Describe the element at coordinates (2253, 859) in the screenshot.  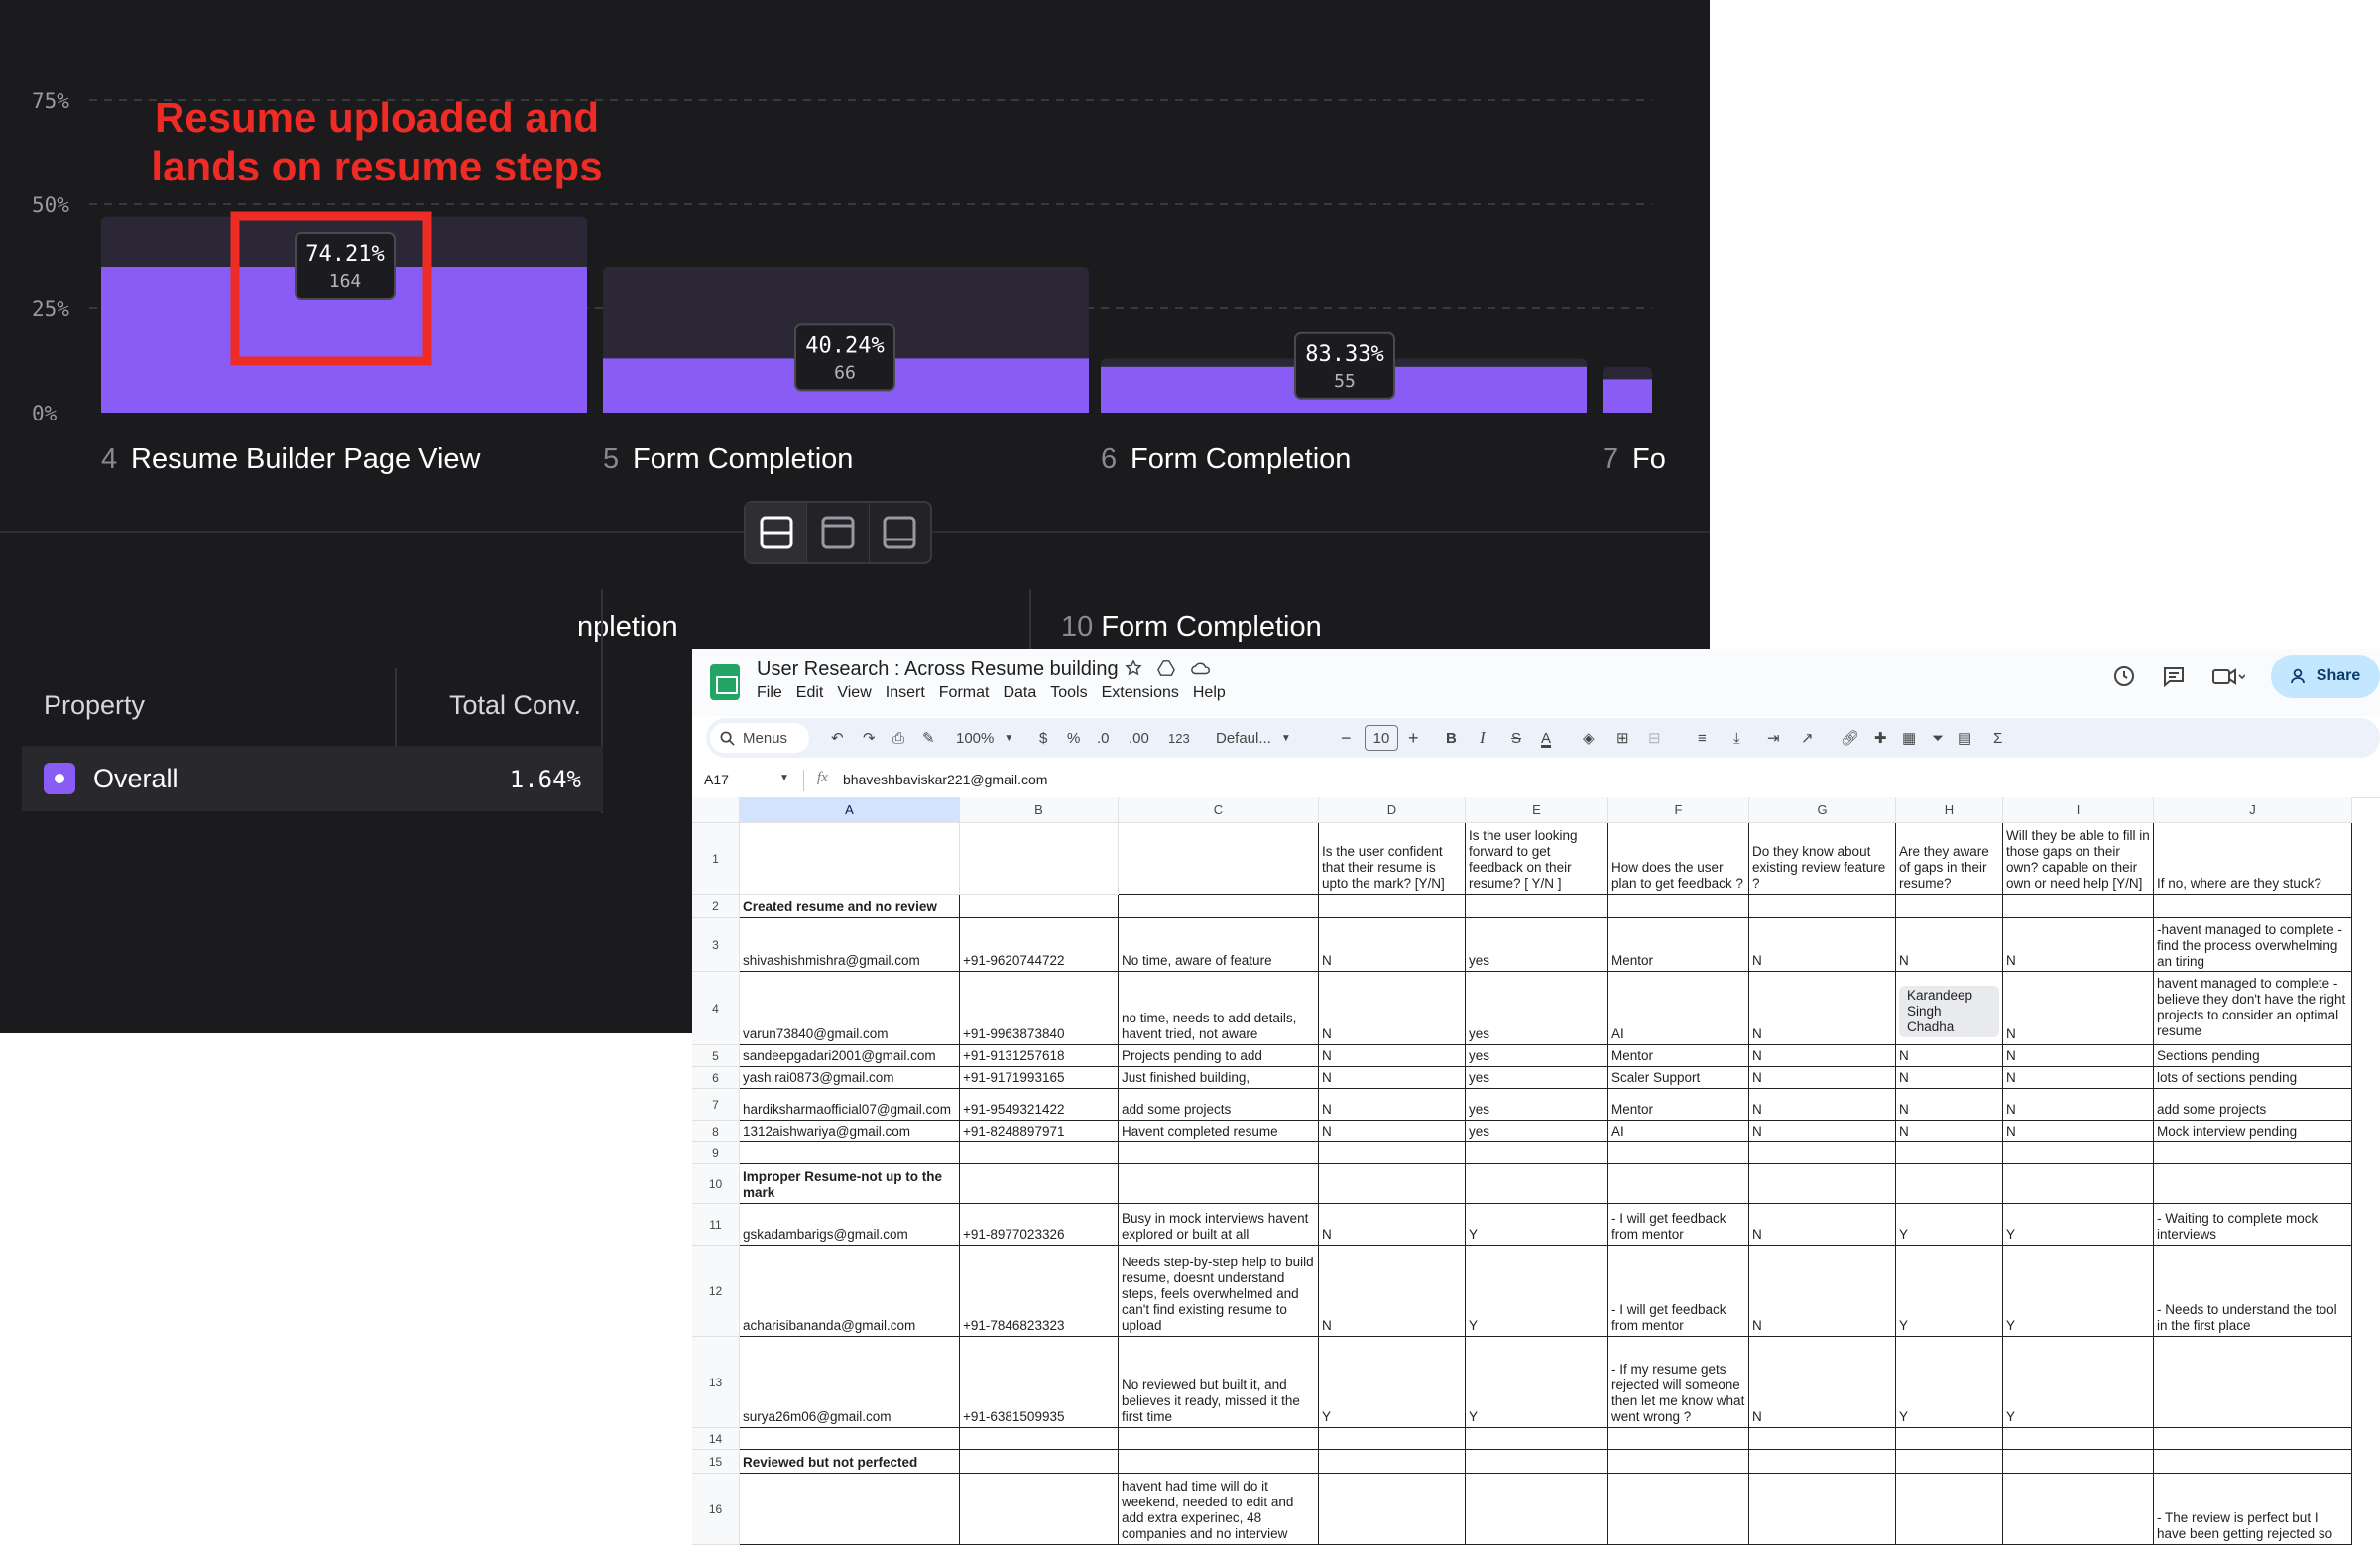
I see `header-cell: If no, where are they stuck?` at that location.